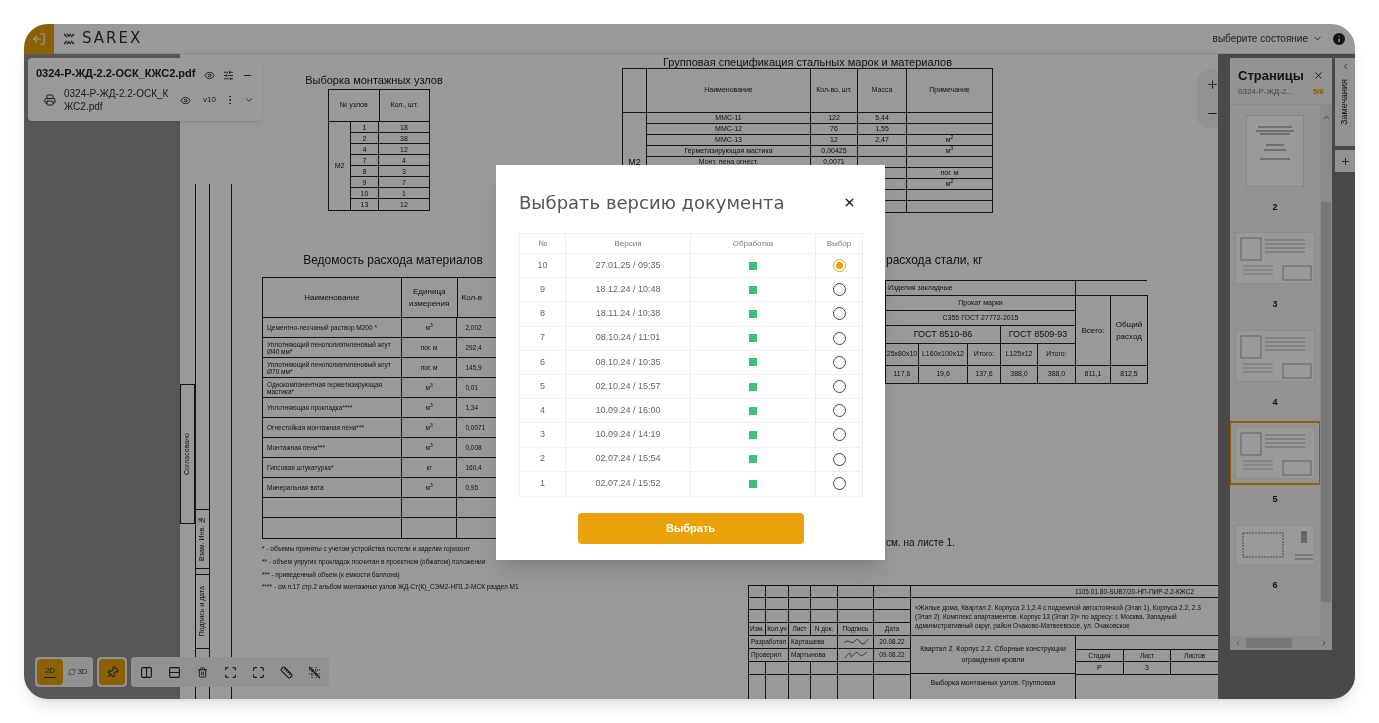  I want to click on horizontal-scrollbar, so click(1281, 643).